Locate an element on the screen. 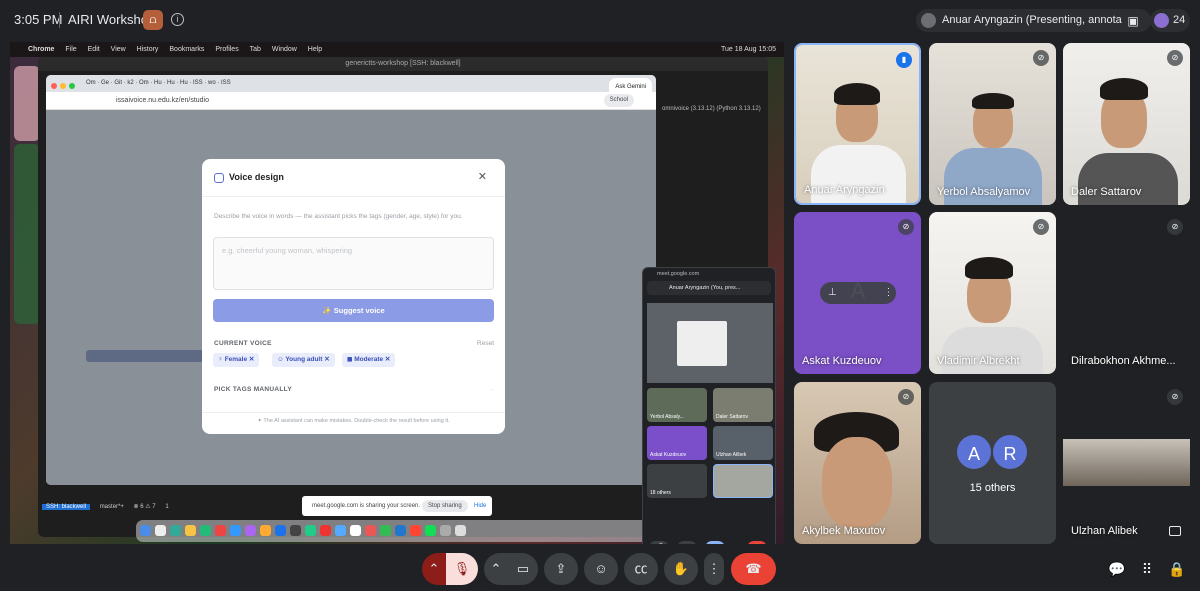  reset-button: Reset is located at coordinates (485, 343).